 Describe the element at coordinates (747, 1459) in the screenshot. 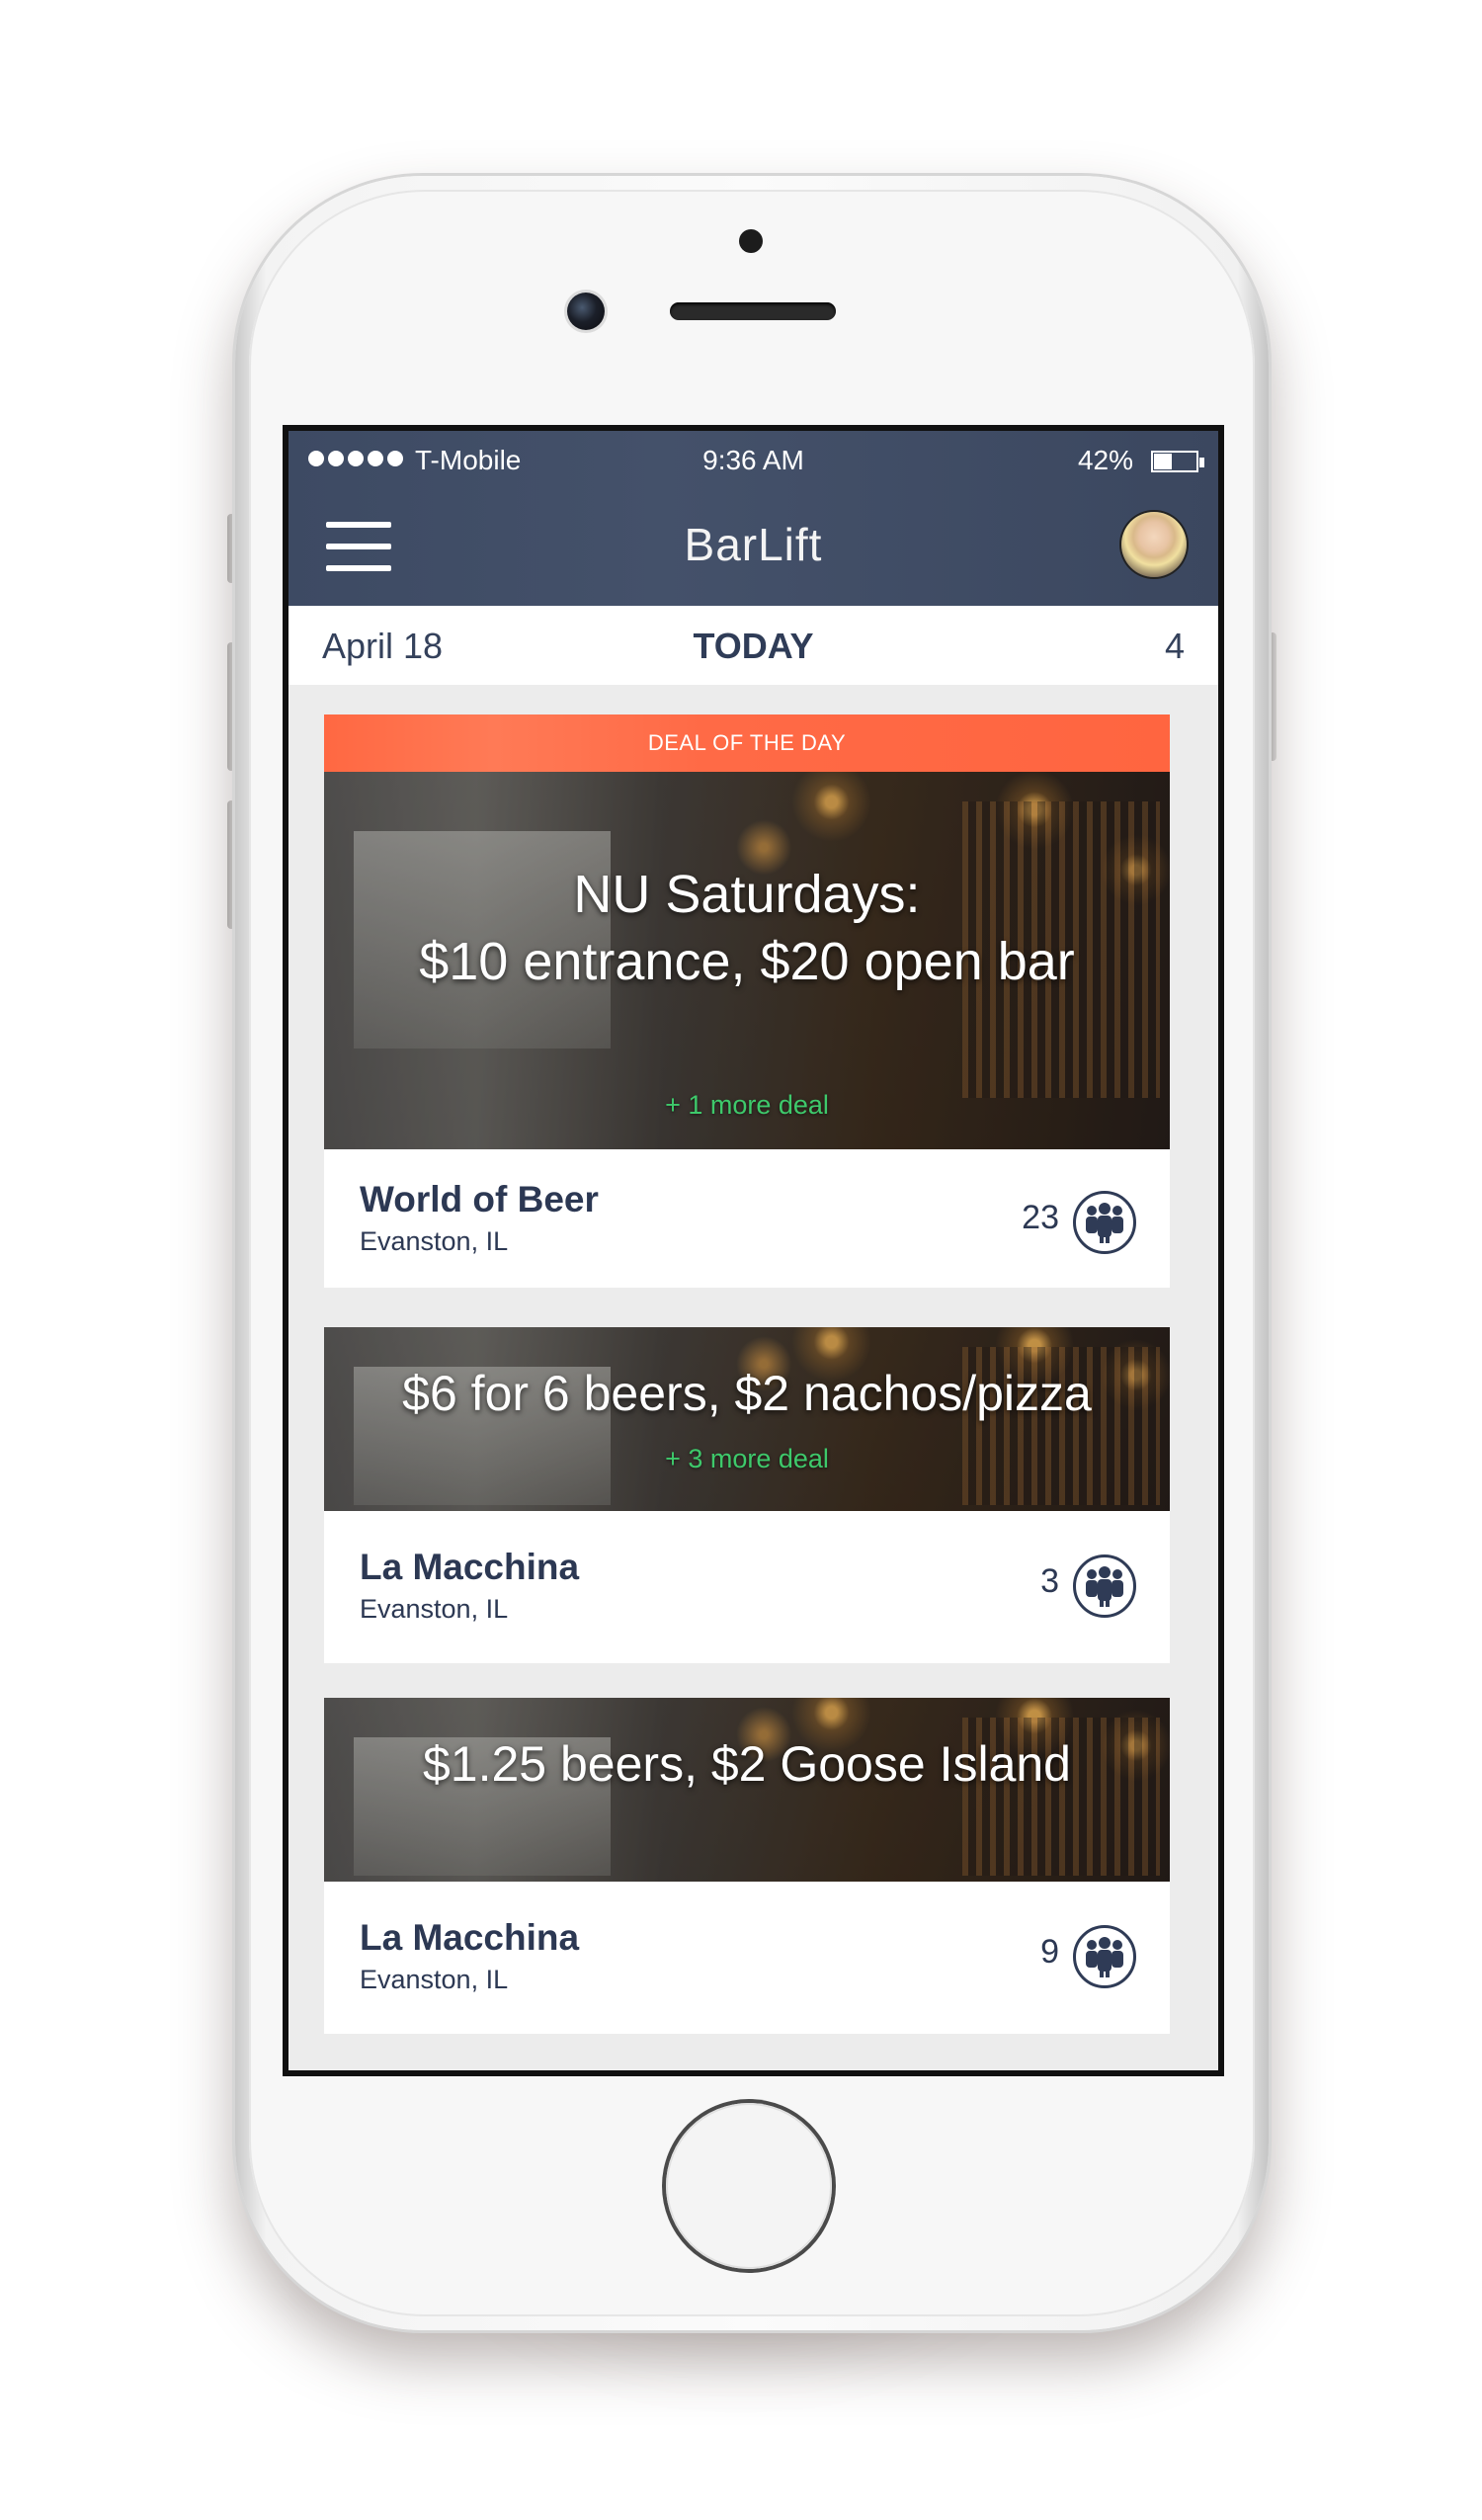

I see `more-deals-link: + 3 more deal` at that location.